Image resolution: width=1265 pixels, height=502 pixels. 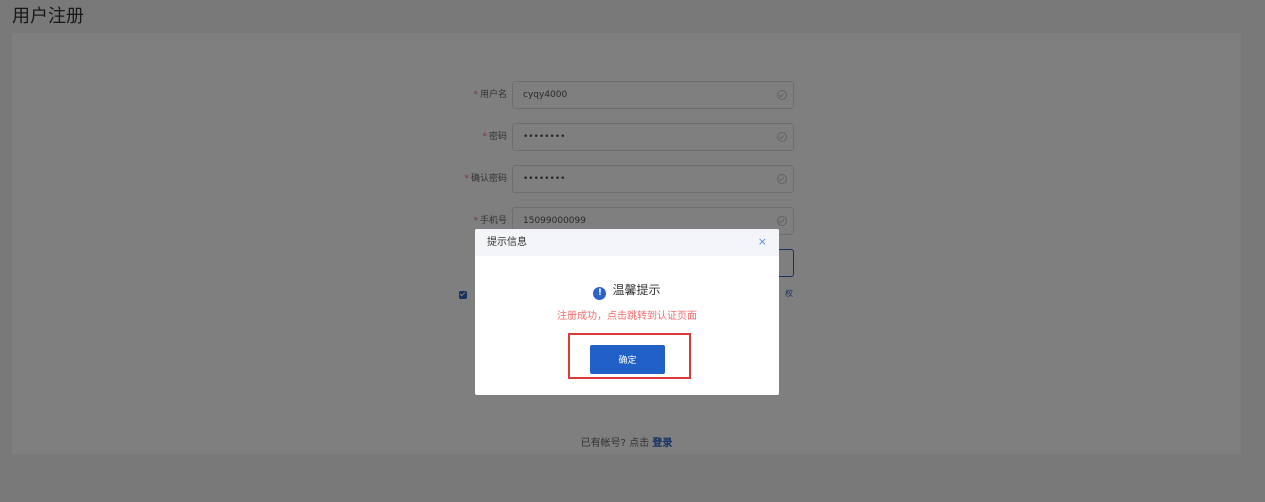 I want to click on notice-title: 温馨提示, so click(x=636, y=290).